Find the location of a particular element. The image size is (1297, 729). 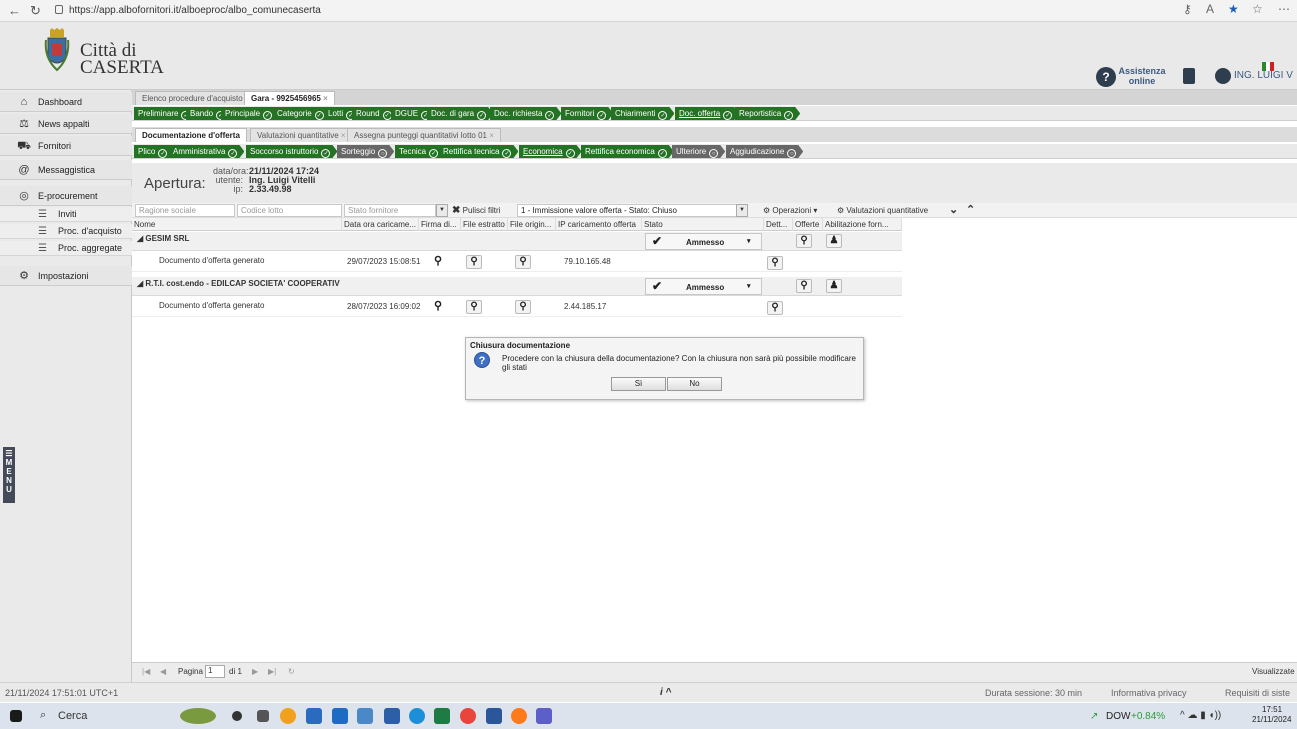

col-offerte: Offerte is located at coordinates (808, 224).